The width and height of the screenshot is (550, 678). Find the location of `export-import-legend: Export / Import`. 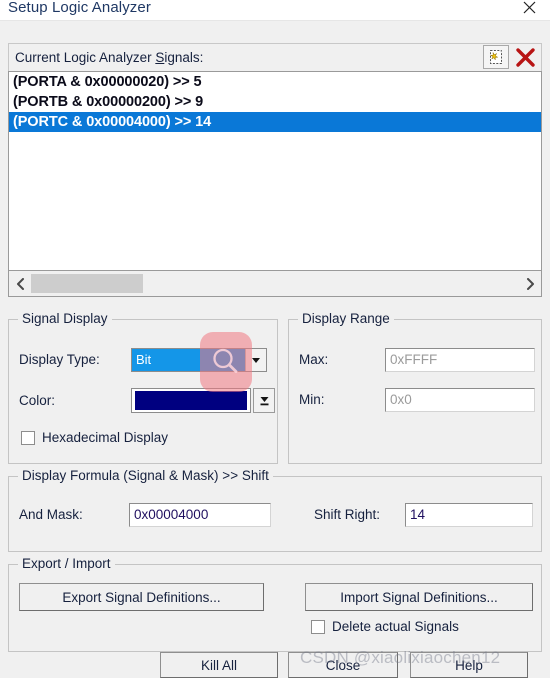

export-import-legend: Export / Import is located at coordinates (66, 563).